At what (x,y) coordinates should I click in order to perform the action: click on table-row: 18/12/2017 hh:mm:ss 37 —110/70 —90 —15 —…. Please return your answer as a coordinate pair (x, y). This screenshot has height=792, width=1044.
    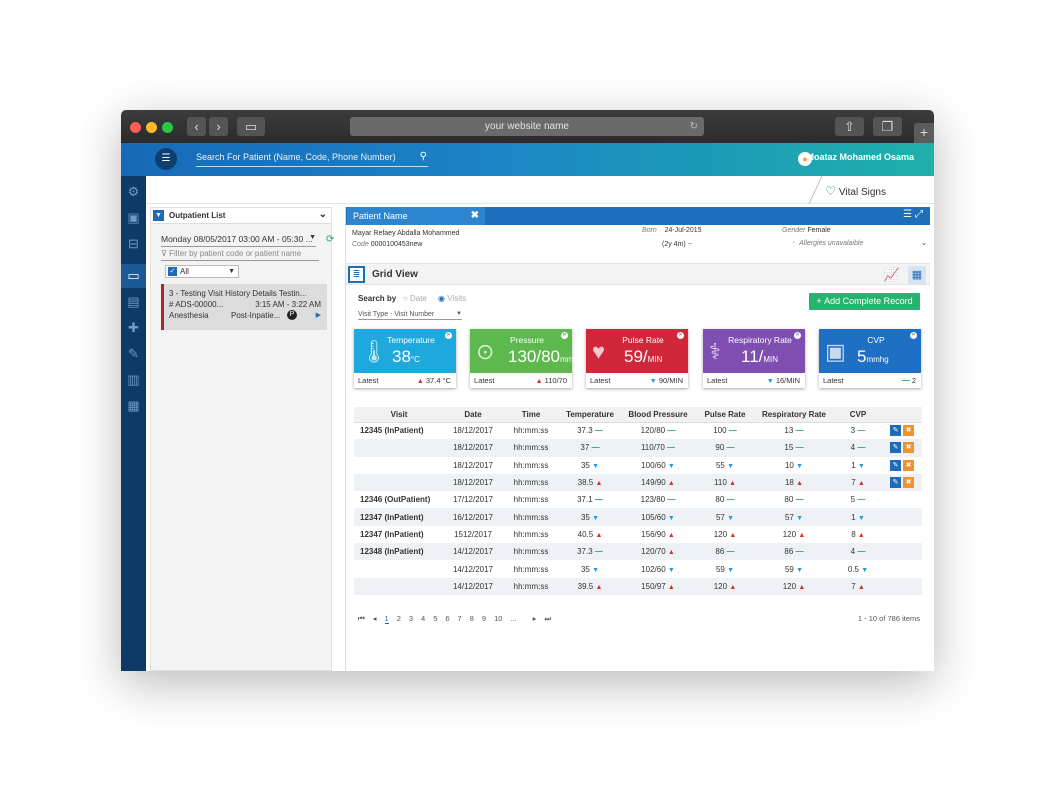
    Looking at the image, I should click on (638, 448).